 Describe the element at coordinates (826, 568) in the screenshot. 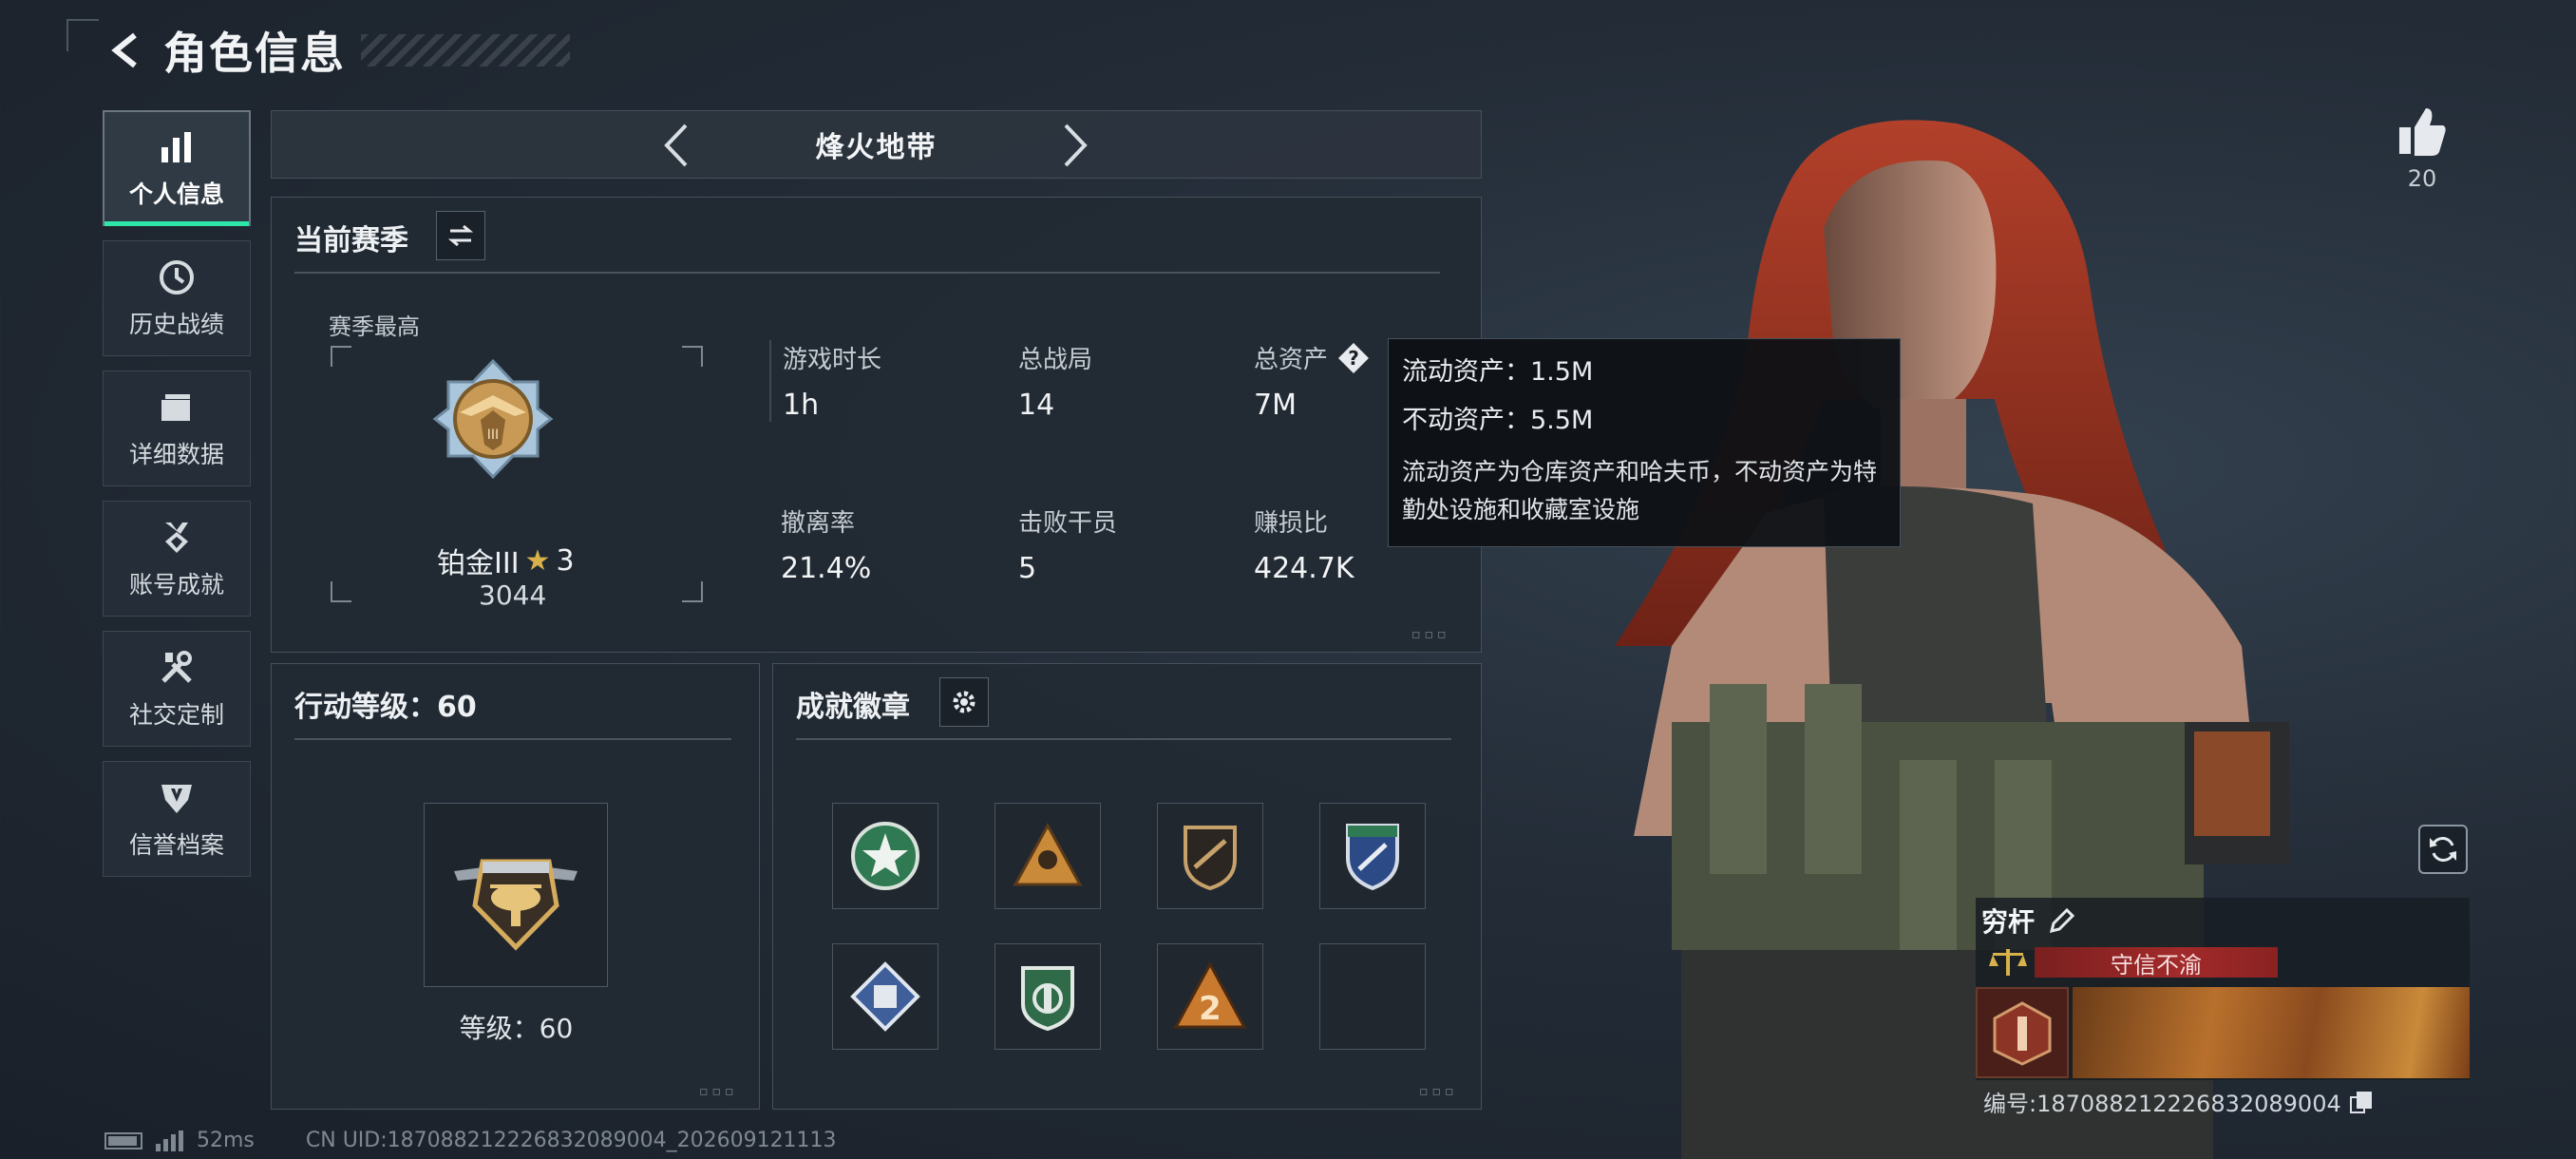

I see `stat-value: 21.4%` at that location.